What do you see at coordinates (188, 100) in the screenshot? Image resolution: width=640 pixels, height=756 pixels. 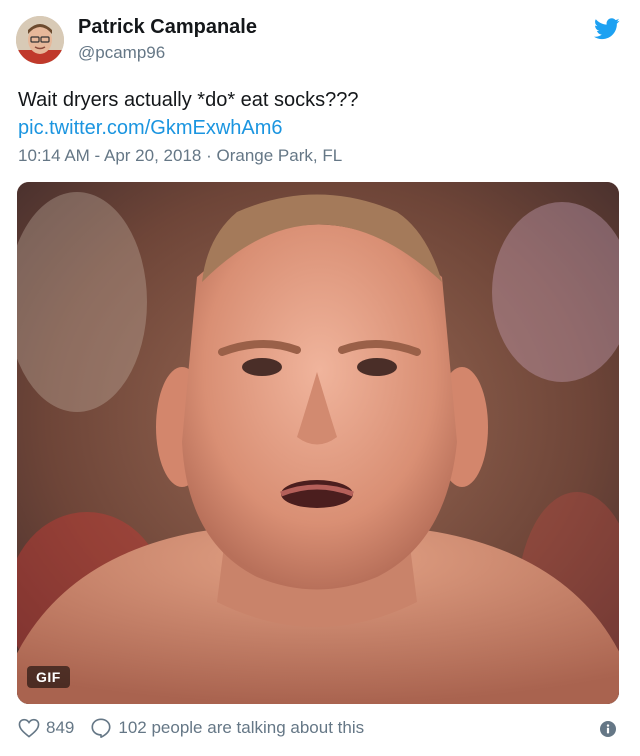 I see `tweet-text: Wait dryers actually *do* eat socks???` at bounding box center [188, 100].